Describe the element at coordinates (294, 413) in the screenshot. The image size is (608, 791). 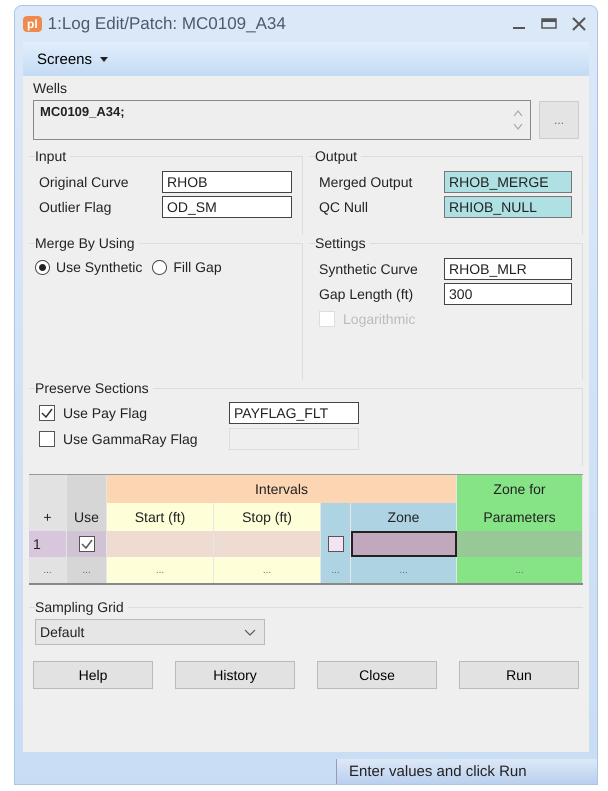
I see `input-field: PAYFLAG_FLT` at that location.